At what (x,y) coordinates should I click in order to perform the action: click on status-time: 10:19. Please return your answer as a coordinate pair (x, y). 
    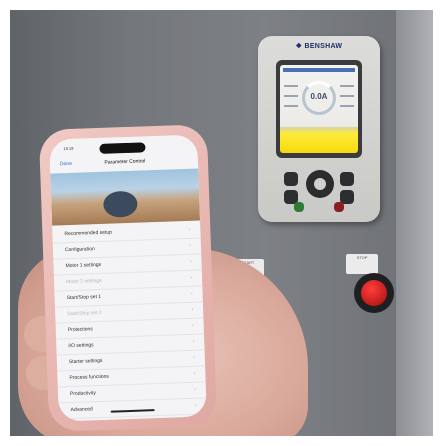
    Looking at the image, I should click on (68, 148).